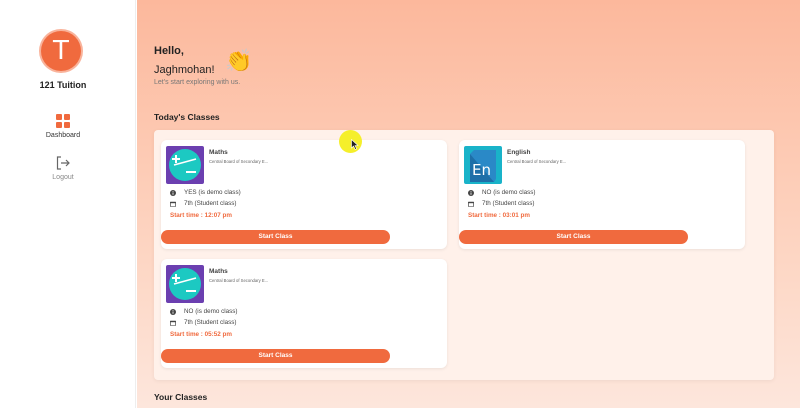 This screenshot has width=800, height=408. I want to click on class-start-time: Start time : 12:07 pm, so click(201, 215).